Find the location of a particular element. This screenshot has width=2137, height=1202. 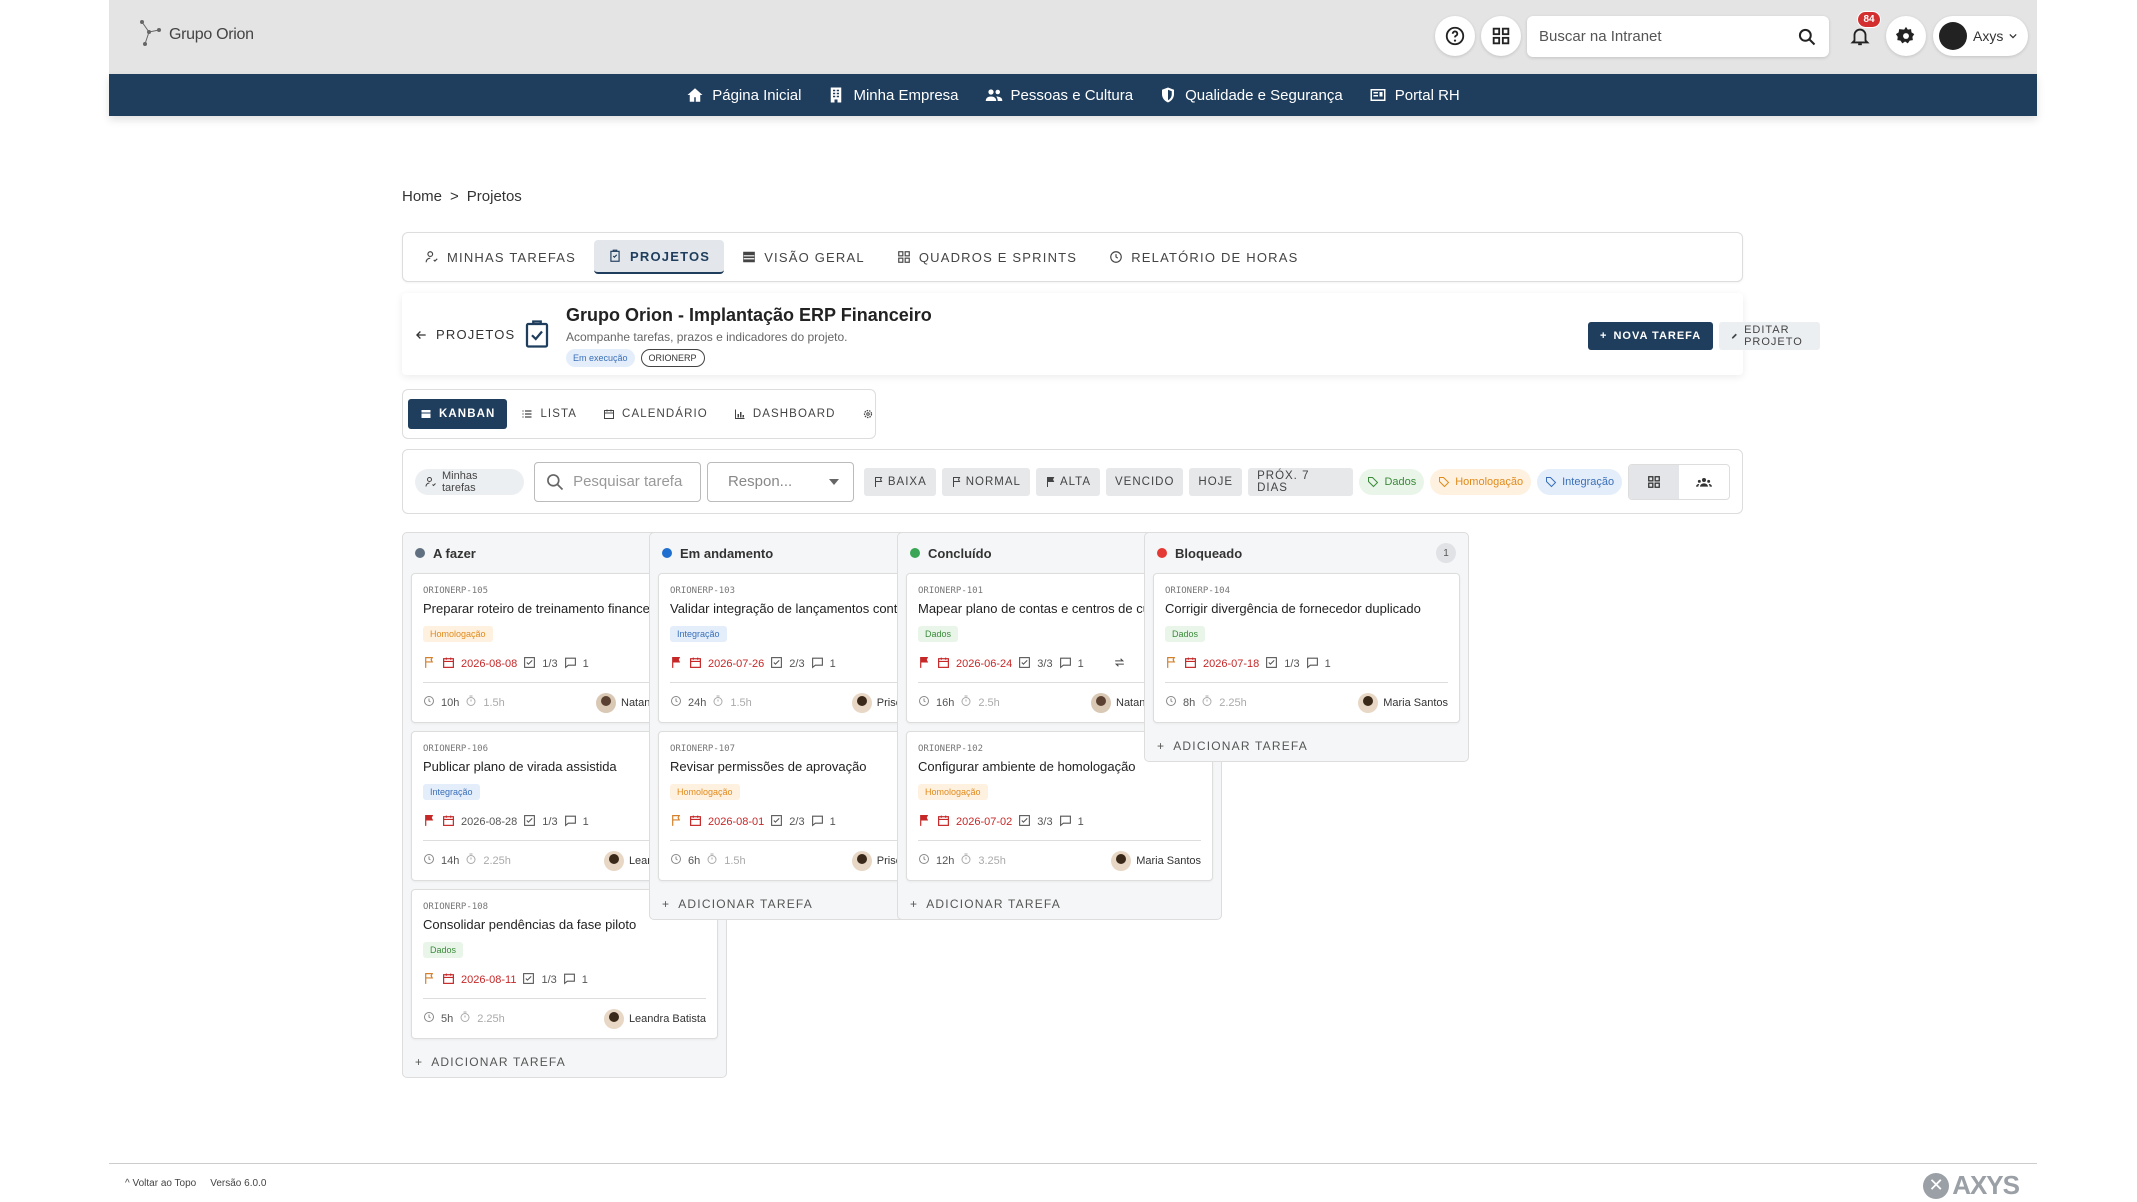

breadcrumb-home: Home is located at coordinates (422, 196).